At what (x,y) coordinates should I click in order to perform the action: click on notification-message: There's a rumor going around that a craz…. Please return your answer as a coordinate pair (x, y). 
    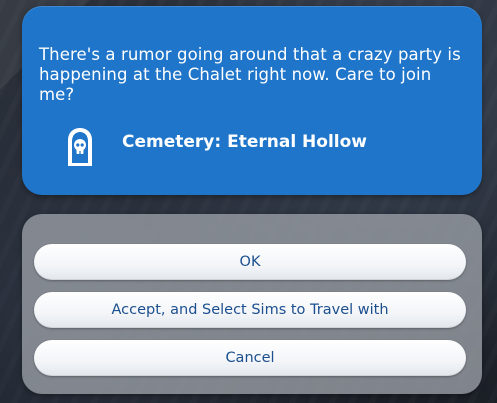
    Looking at the image, I should click on (250, 74).